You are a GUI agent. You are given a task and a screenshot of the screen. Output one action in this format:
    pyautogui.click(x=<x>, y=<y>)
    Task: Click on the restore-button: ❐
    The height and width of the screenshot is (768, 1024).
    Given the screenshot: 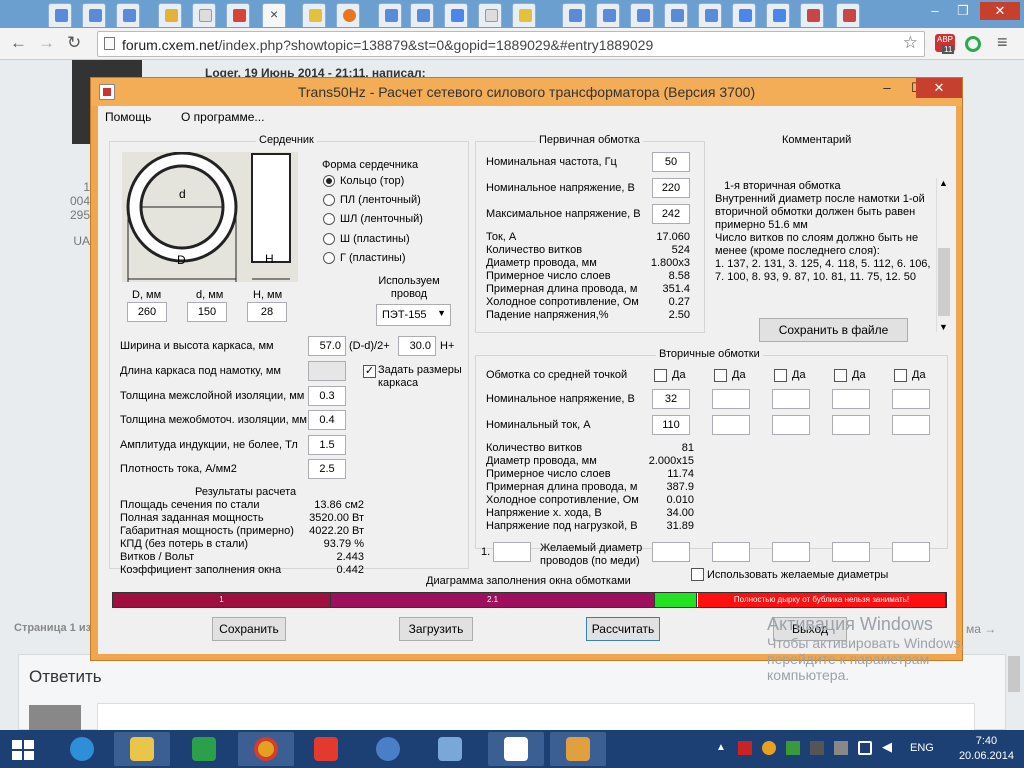 What is the action you would take?
    pyautogui.click(x=963, y=11)
    